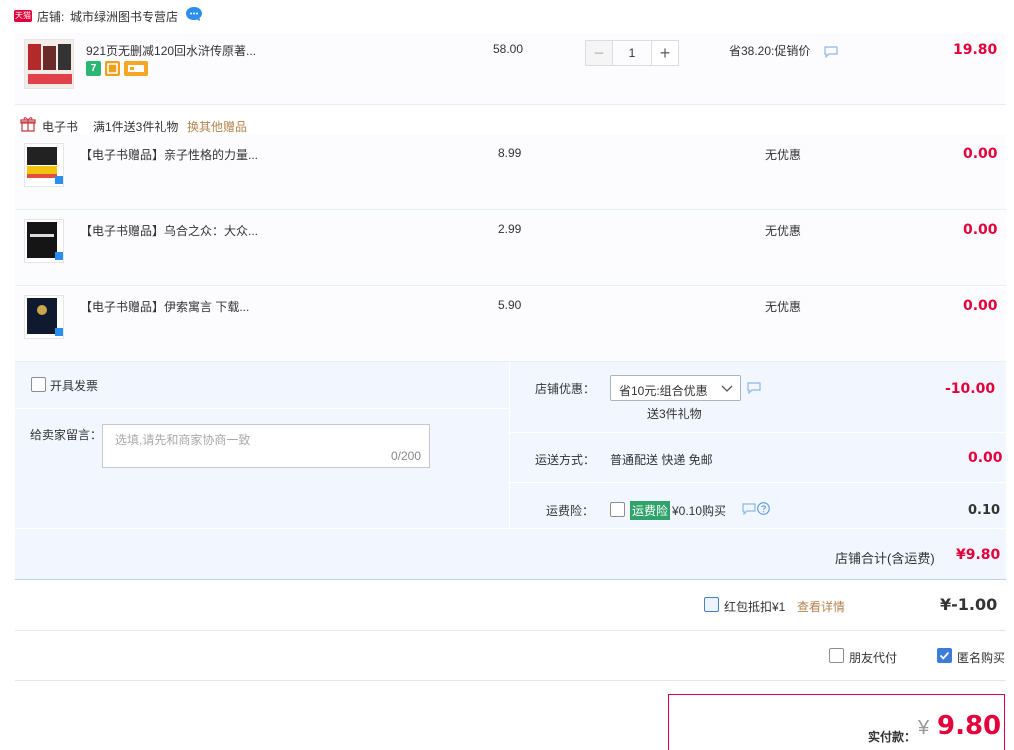 This screenshot has height=750, width=1014. I want to click on tag-shield-icon, so click(112, 68).